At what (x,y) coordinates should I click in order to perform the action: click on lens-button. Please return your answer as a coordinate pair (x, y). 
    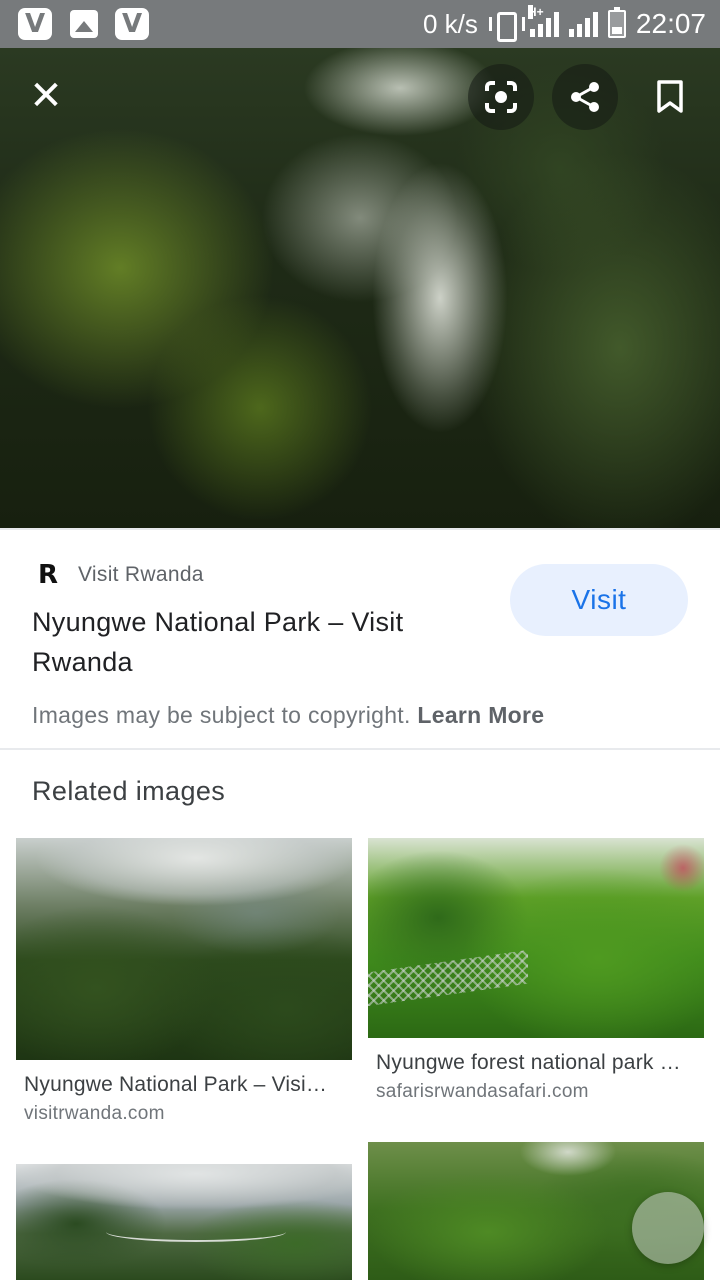
    Looking at the image, I should click on (501, 97).